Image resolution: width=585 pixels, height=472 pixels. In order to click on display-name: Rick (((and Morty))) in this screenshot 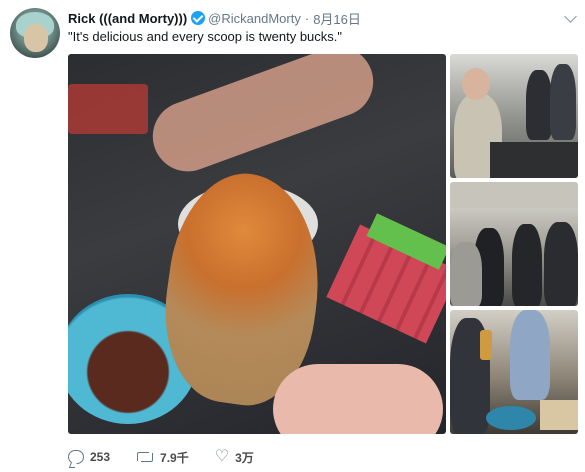, I will do `click(127, 18)`.